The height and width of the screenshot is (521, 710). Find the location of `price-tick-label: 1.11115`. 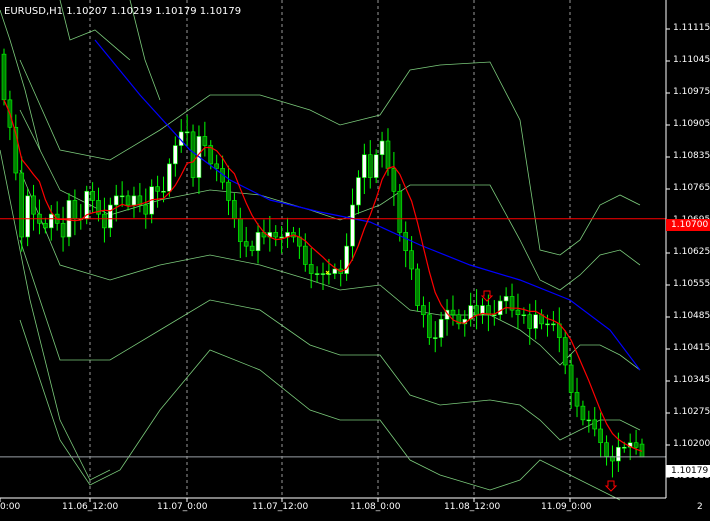

price-tick-label: 1.11115 is located at coordinates (691, 28).